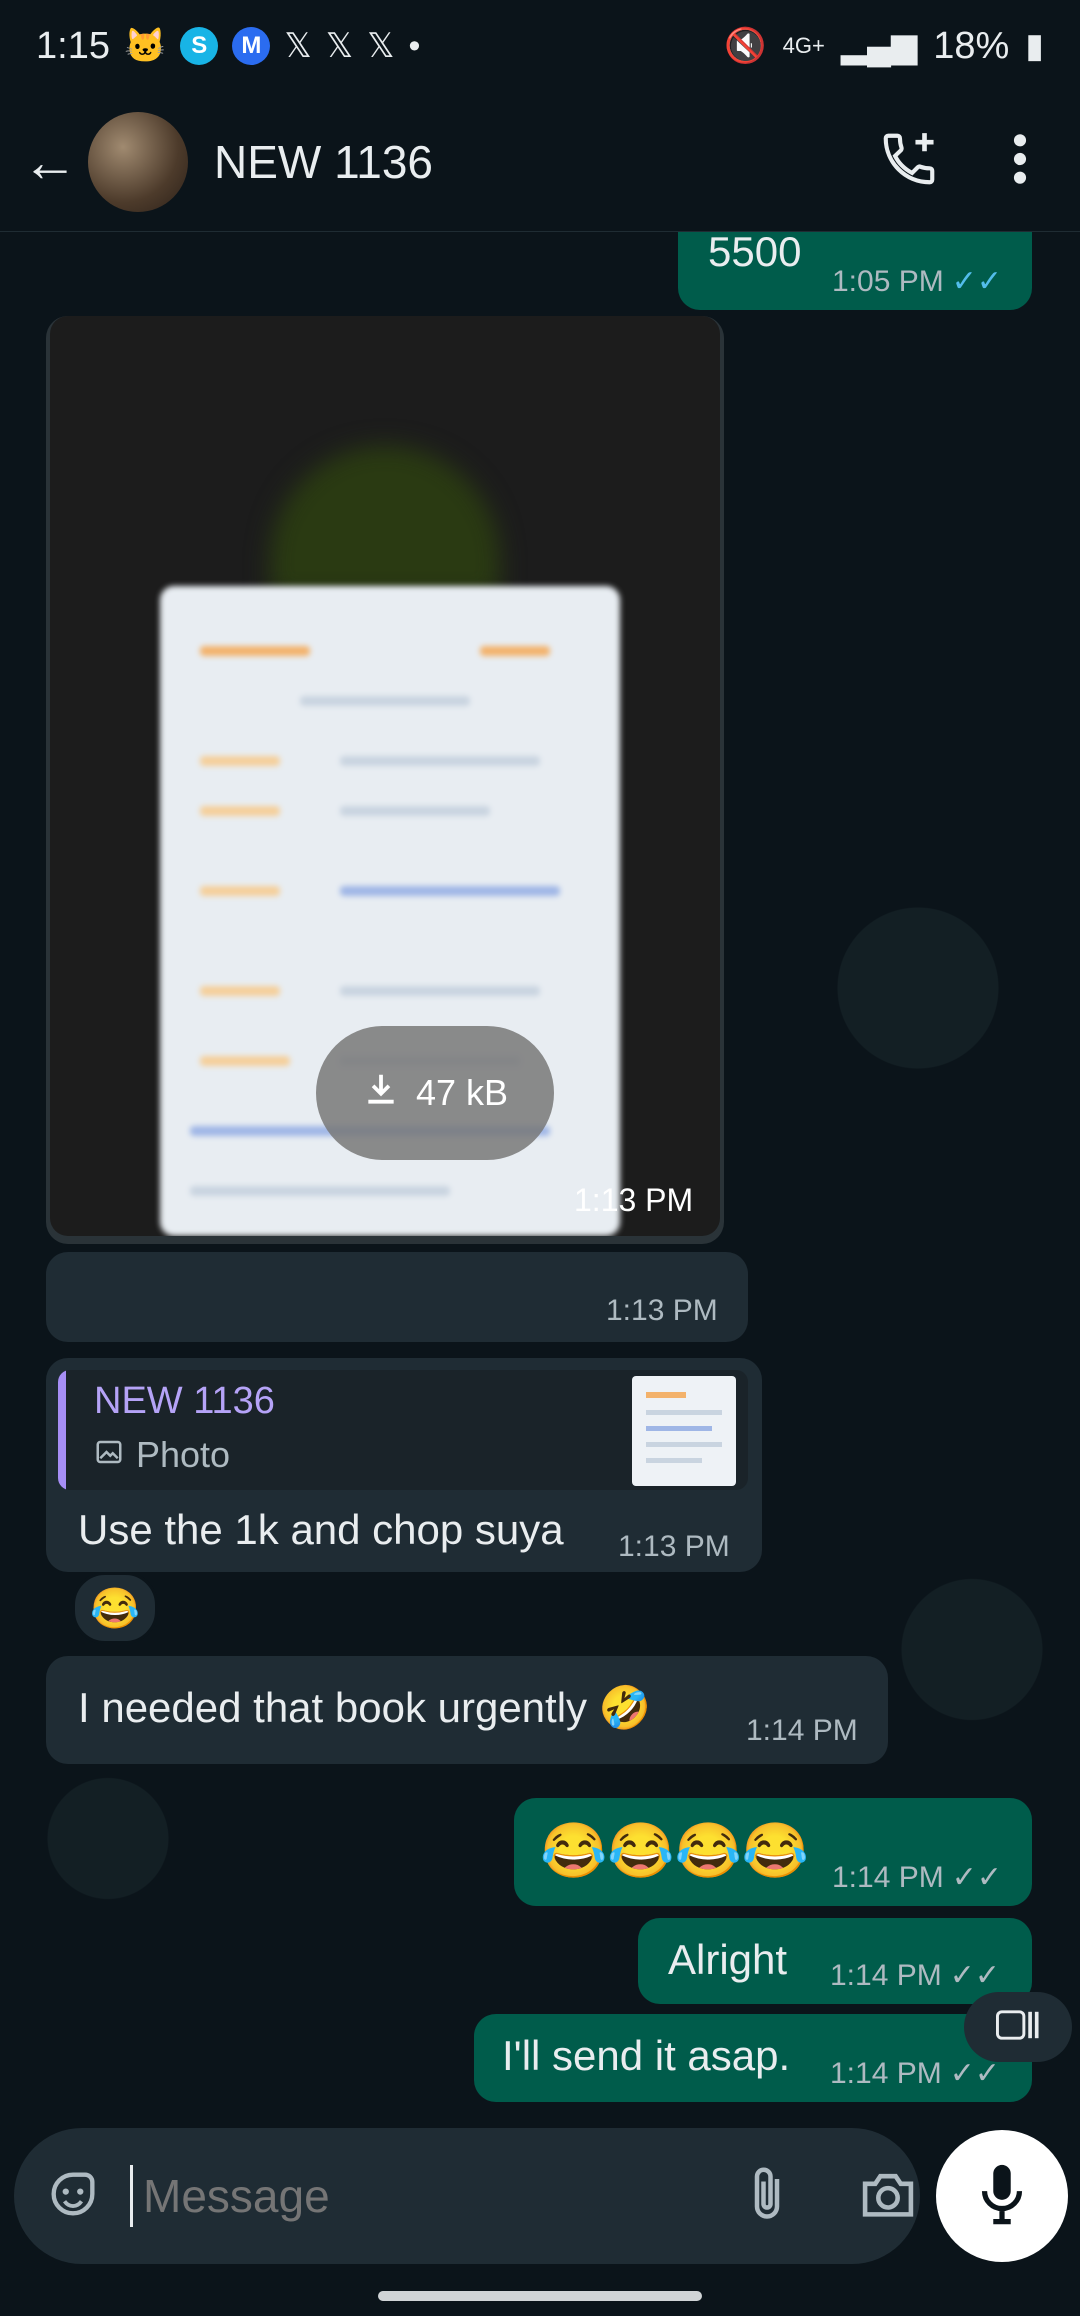 The image size is (1080, 2316). What do you see at coordinates (971, 45) in the screenshot?
I see `battery-label: 18%` at bounding box center [971, 45].